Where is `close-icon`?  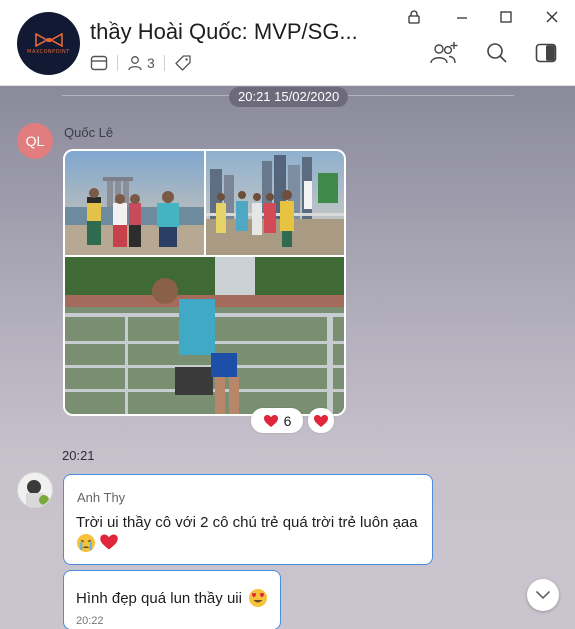 close-icon is located at coordinates (552, 17).